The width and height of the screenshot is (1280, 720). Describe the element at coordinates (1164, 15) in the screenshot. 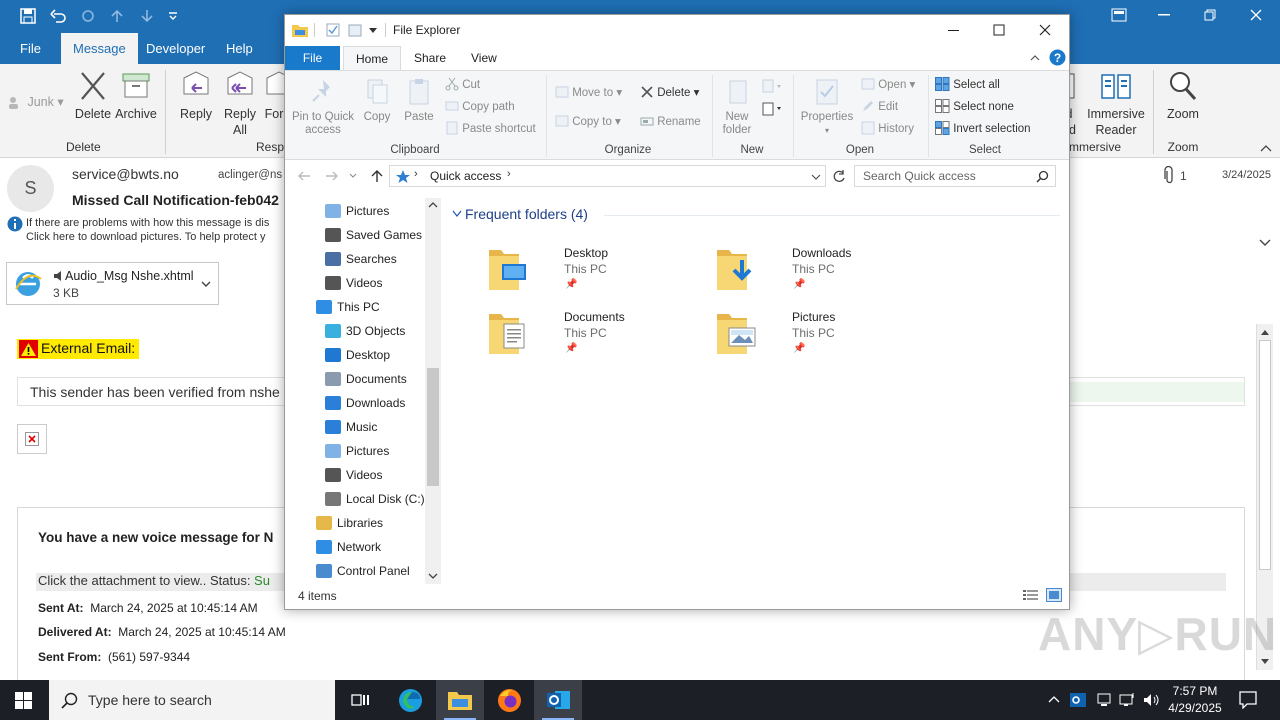

I see `outlook-minimize-icon` at that location.